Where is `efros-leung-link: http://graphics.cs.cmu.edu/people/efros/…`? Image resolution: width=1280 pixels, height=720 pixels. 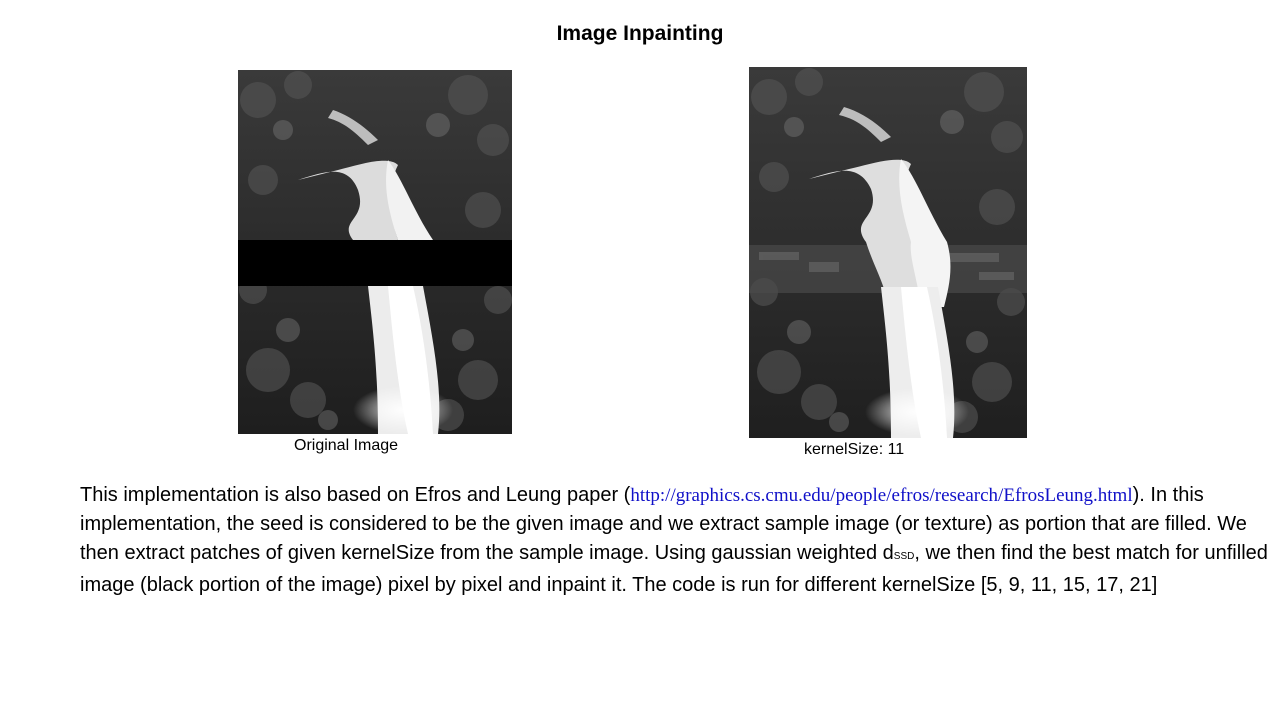
efros-leung-link: http://graphics.cs.cmu.edu/people/efros/… is located at coordinates (881, 495).